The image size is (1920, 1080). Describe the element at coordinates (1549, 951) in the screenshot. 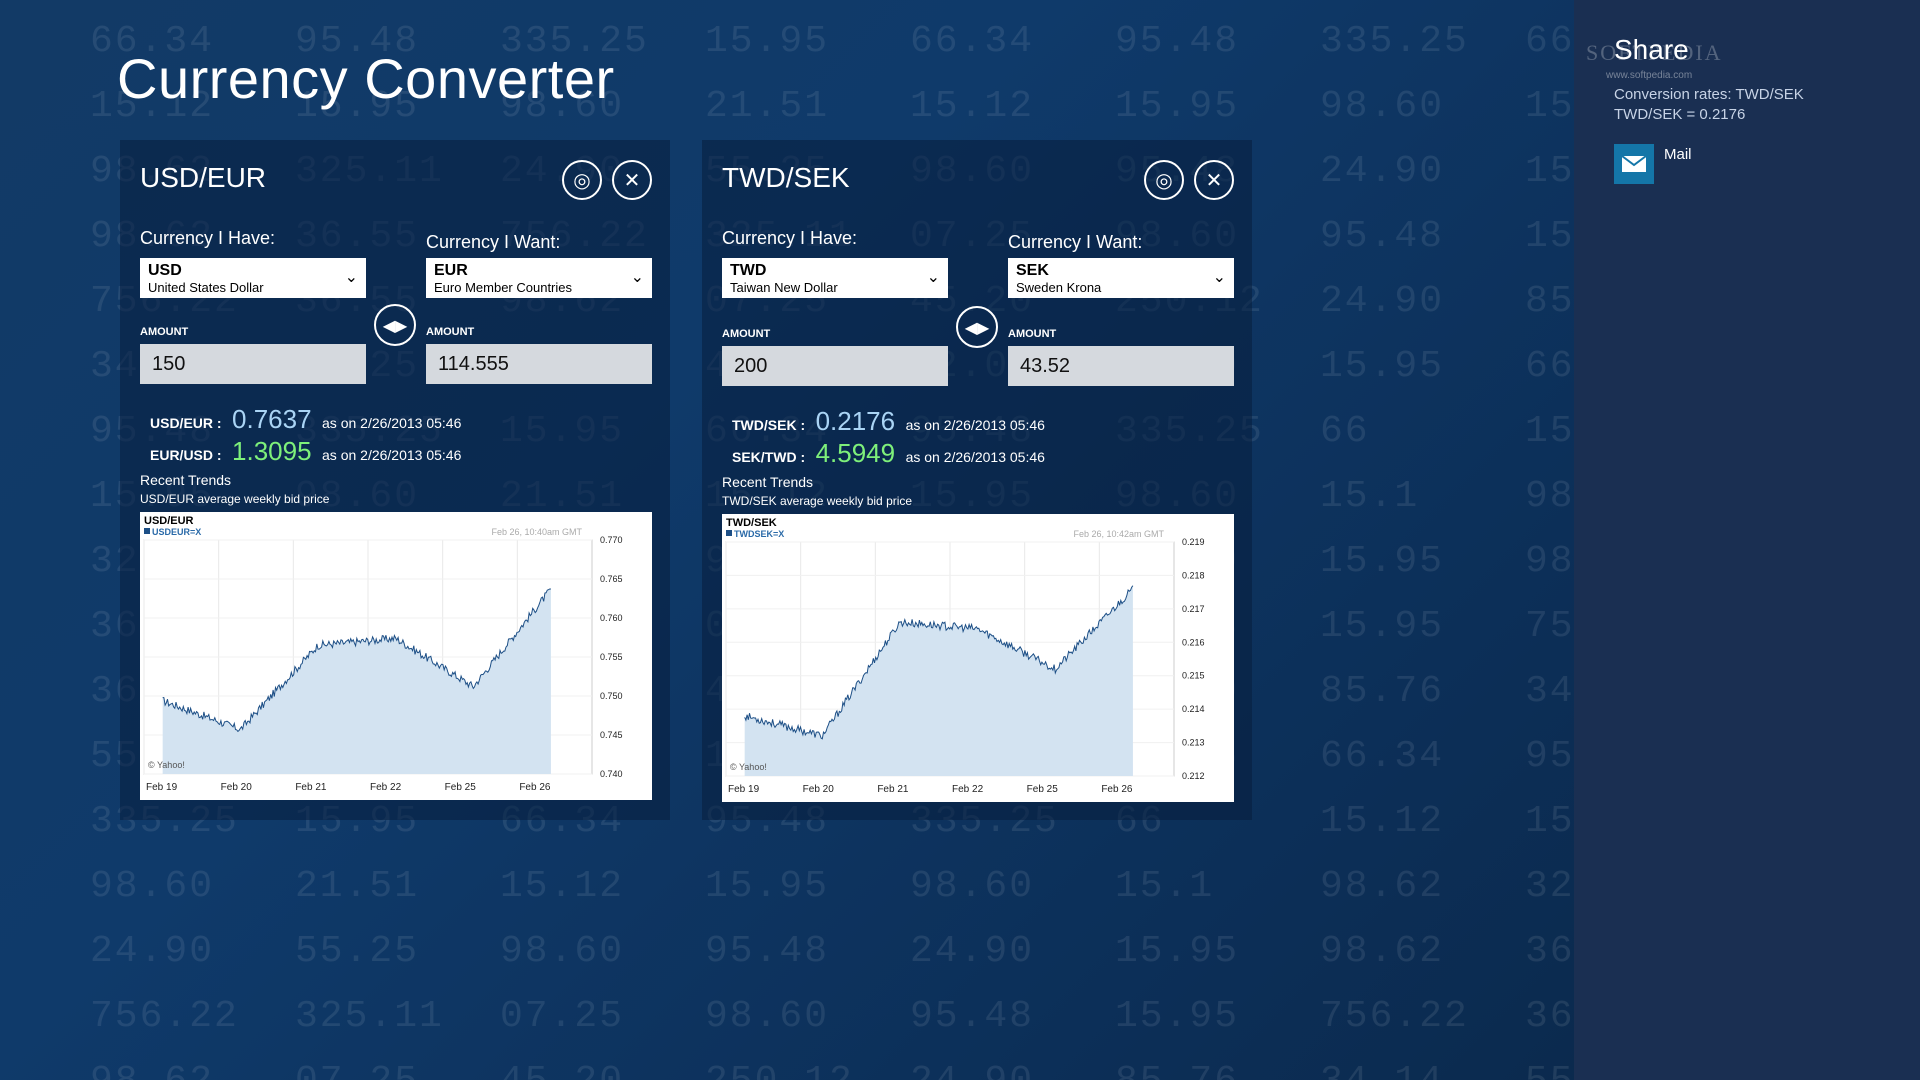

I see `background-number: 36.55` at that location.